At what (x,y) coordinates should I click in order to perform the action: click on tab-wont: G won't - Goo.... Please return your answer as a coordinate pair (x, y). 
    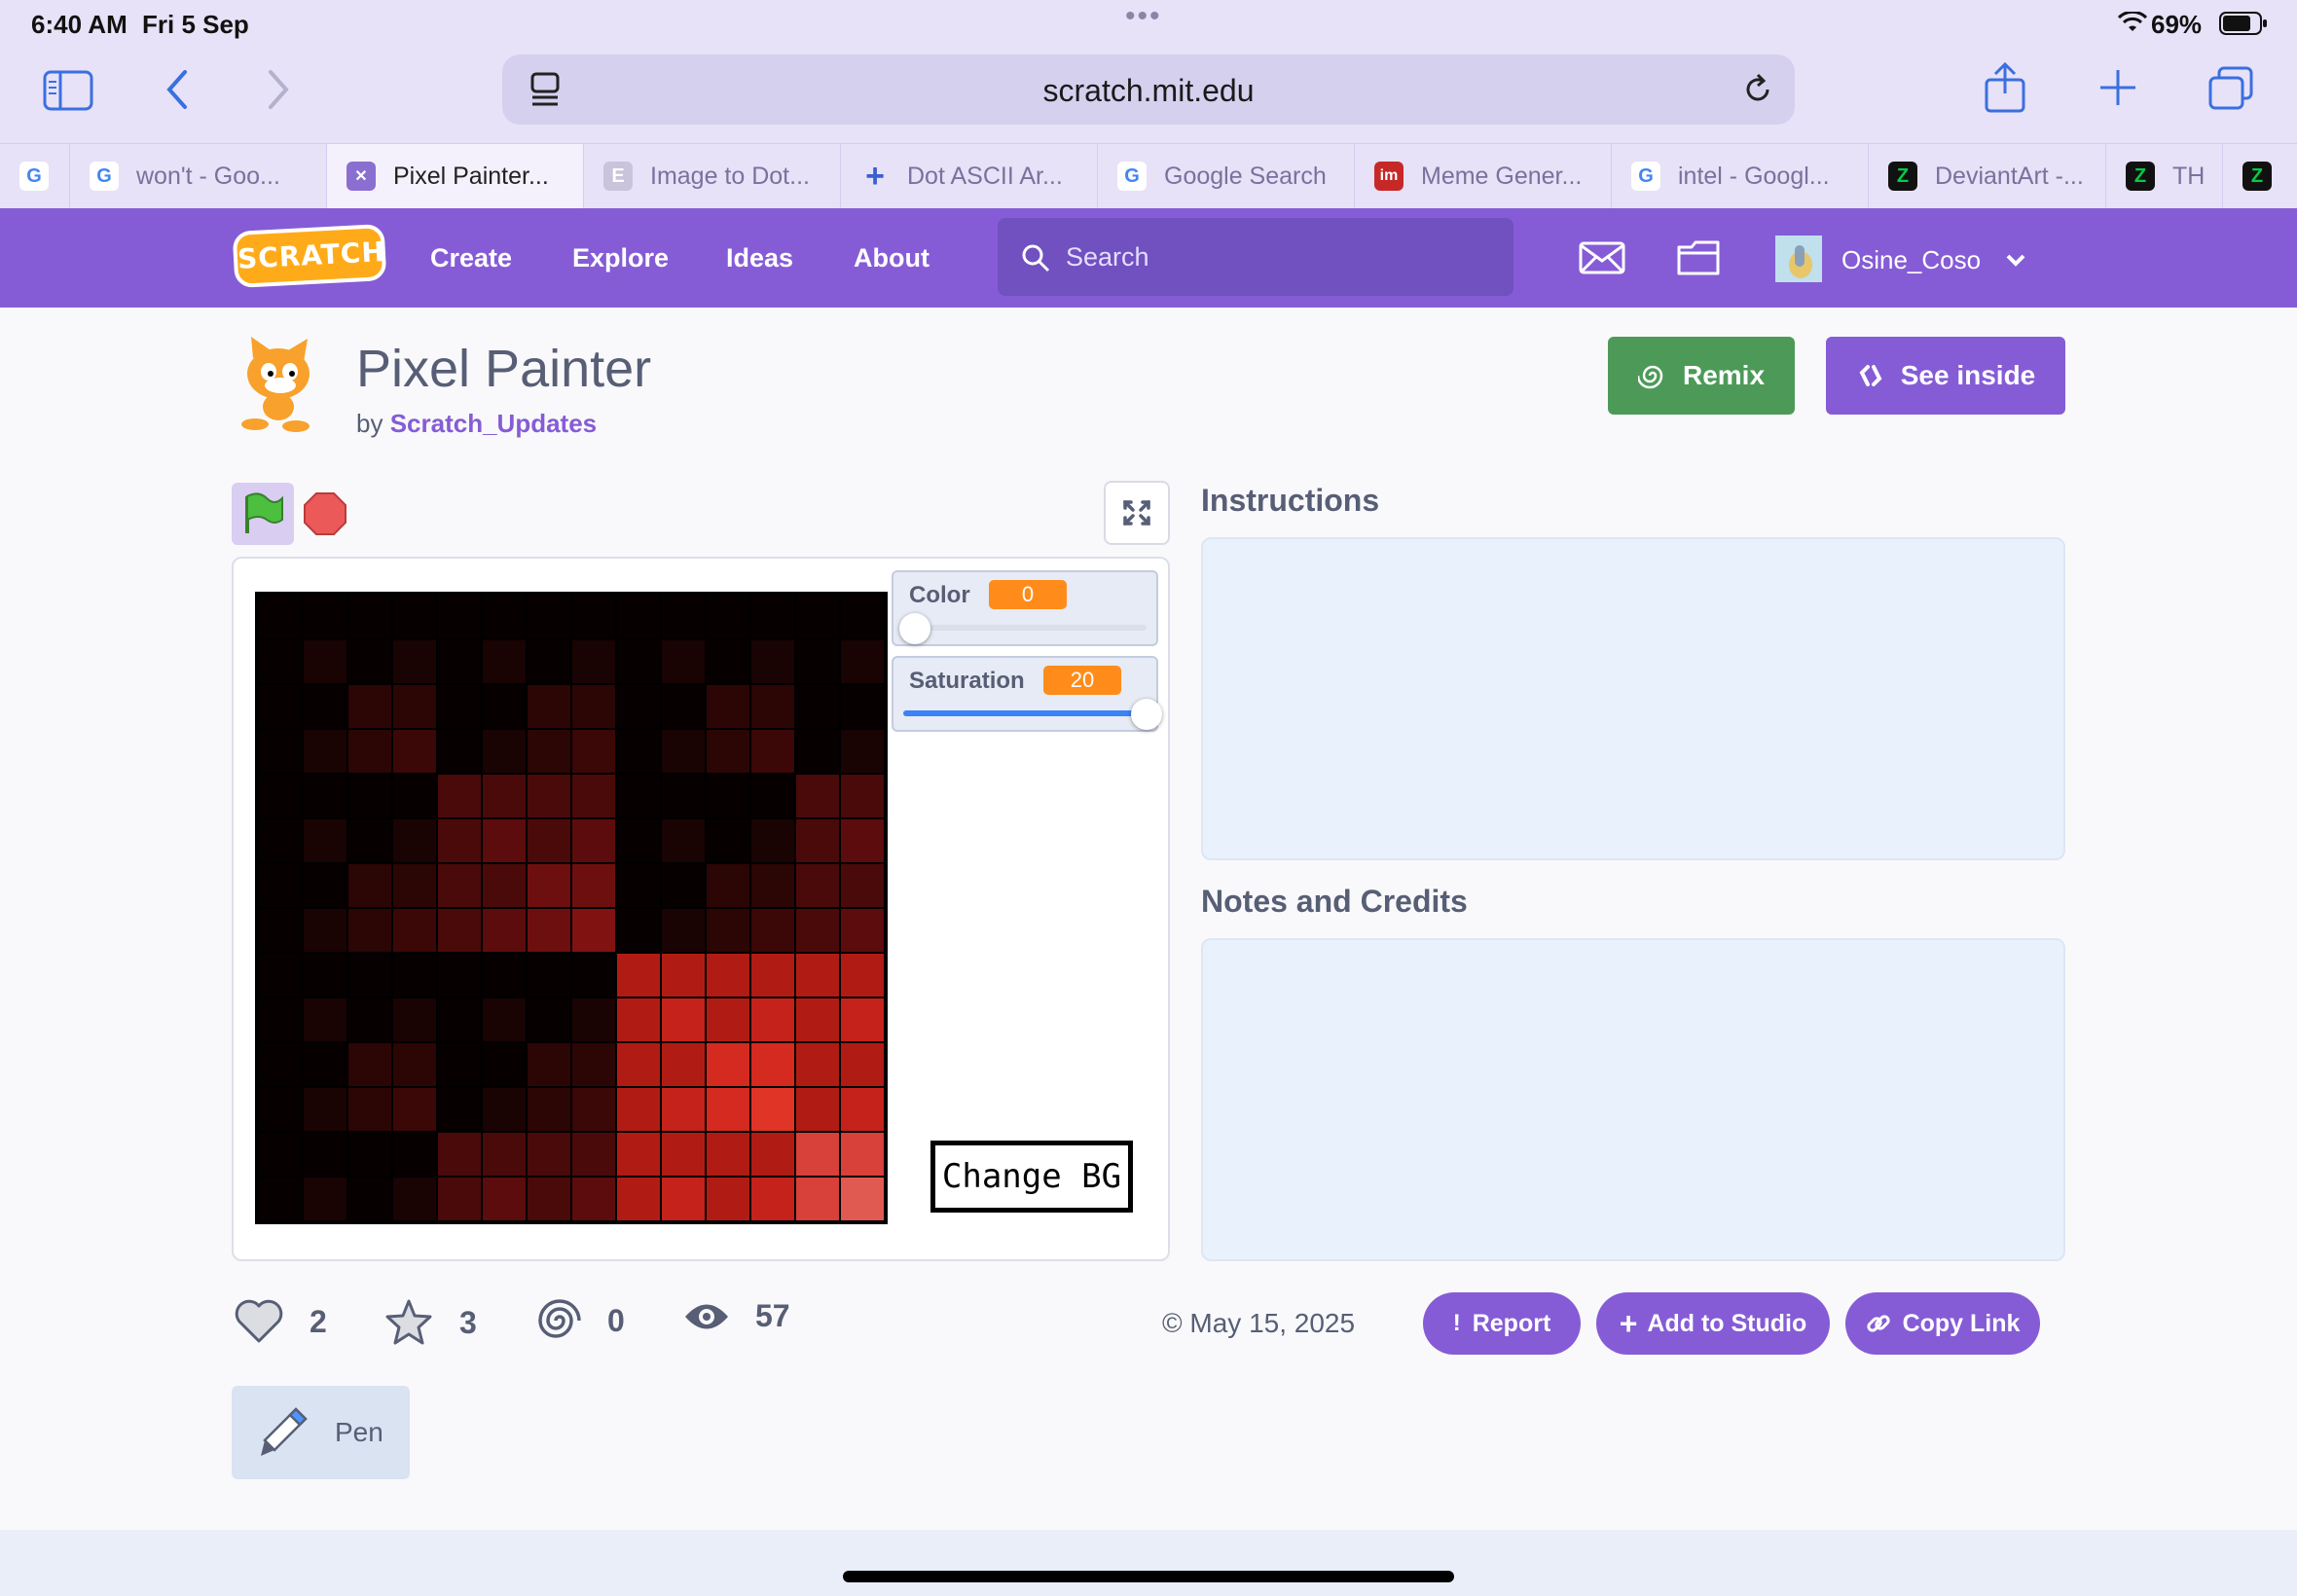
    Looking at the image, I should click on (198, 176).